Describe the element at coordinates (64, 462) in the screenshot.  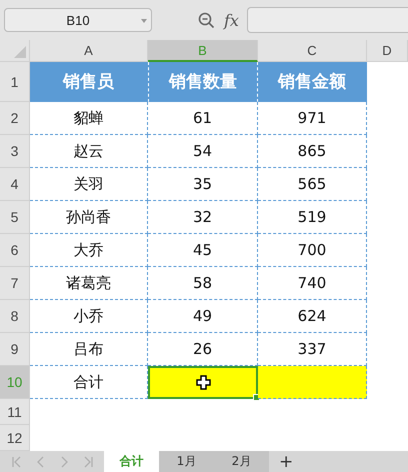
I see `next-sheet-icon` at that location.